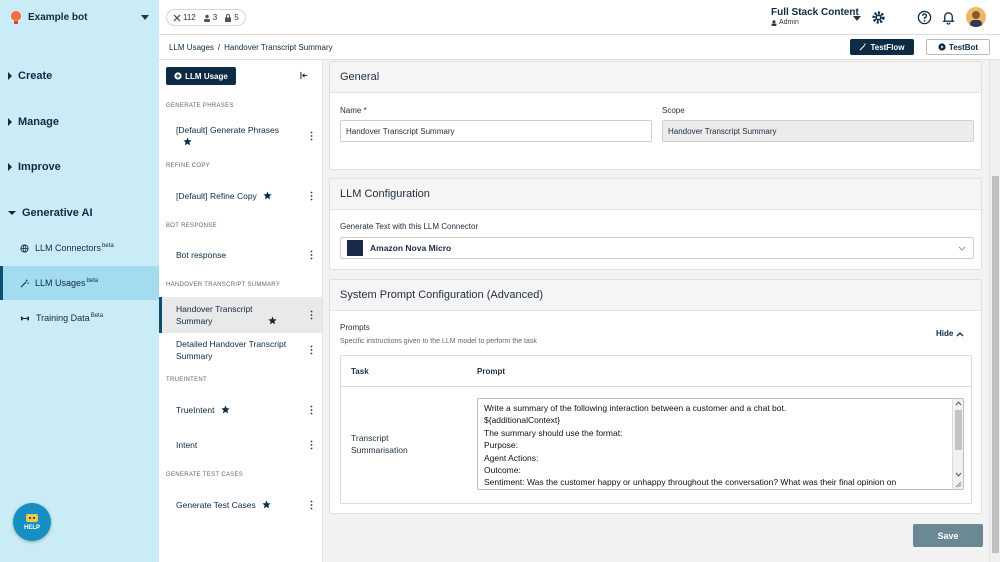  Describe the element at coordinates (240, 255) in the screenshot. I see `usage-item-bot-response: Bot response` at that location.